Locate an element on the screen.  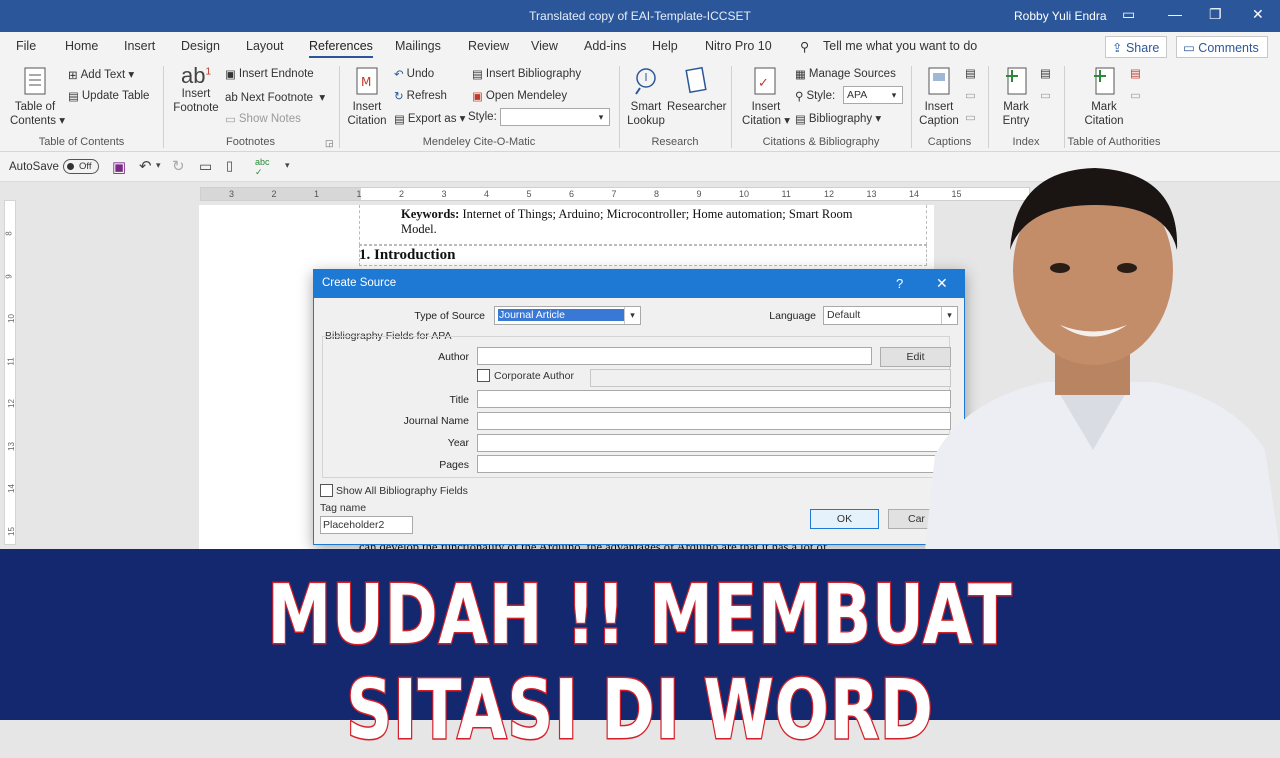
insert-caption-button: Insert Caption is located at coordinates (939, 97).